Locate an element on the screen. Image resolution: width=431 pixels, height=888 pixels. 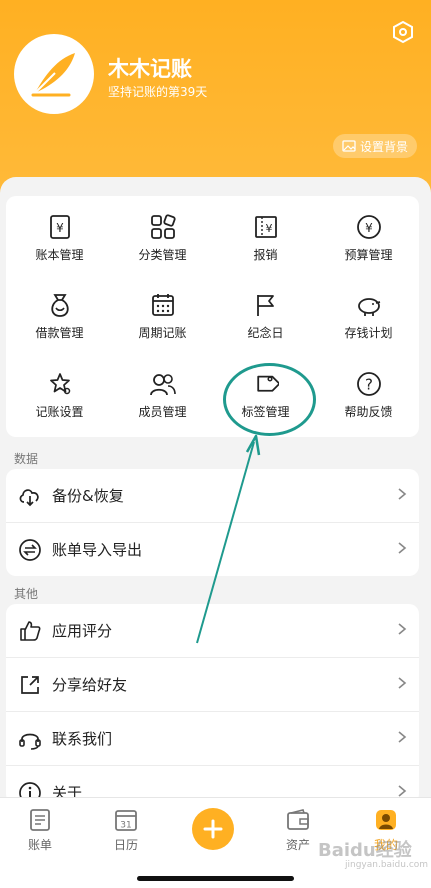
list-item-label: 分享给好友 is located at coordinates (90, 685).